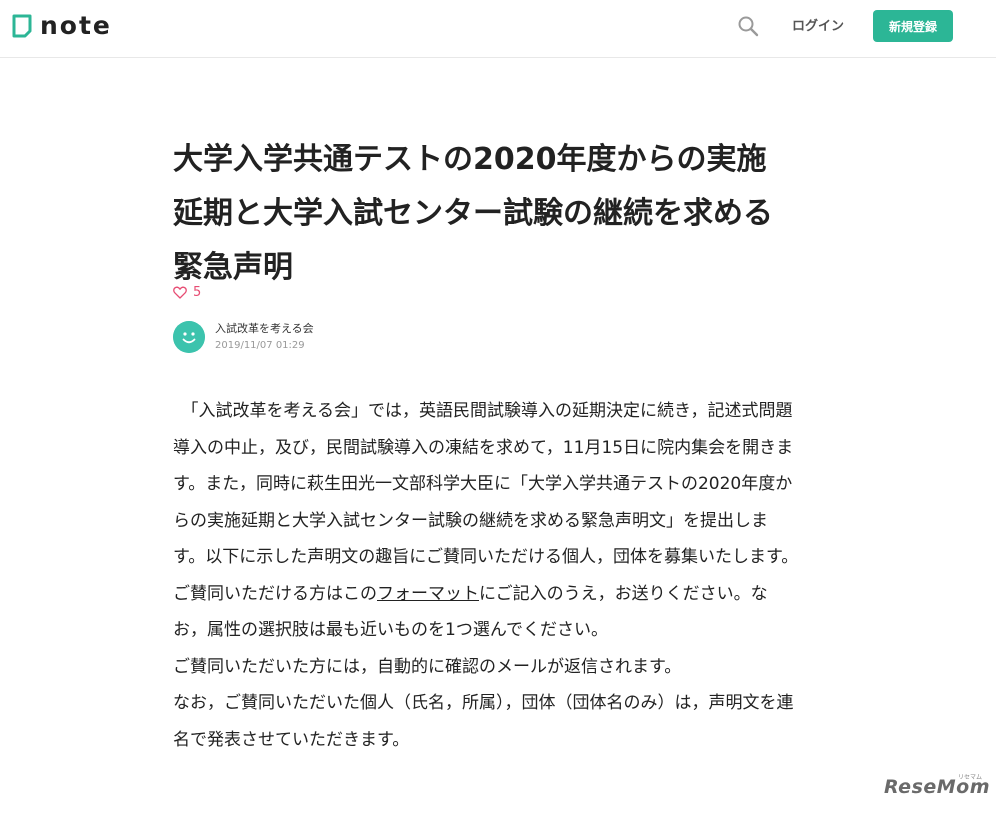 The height and width of the screenshot is (814, 996). What do you see at coordinates (427, 666) in the screenshot?
I see `body-paragraph-2: ご賛同いただいた方には，自動的に確認のメールが返信されます。` at bounding box center [427, 666].